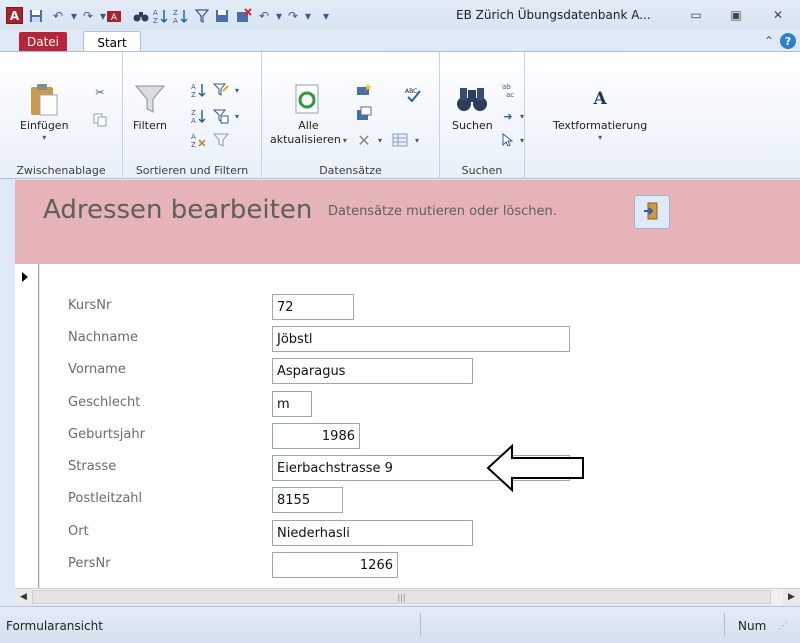 Image resolution: width=800 pixels, height=643 pixels. I want to click on refresh-label-line2: aktualisieren, so click(305, 139).